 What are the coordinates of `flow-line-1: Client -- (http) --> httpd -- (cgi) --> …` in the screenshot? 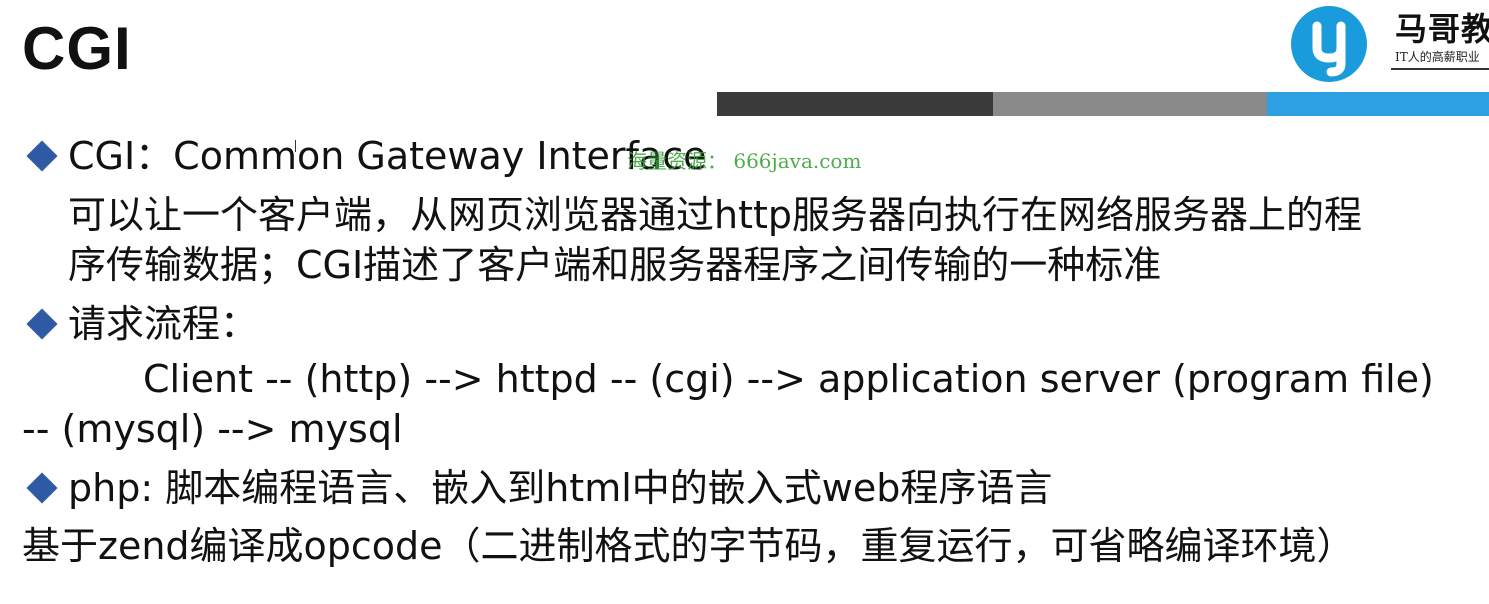 It's located at (788, 379).